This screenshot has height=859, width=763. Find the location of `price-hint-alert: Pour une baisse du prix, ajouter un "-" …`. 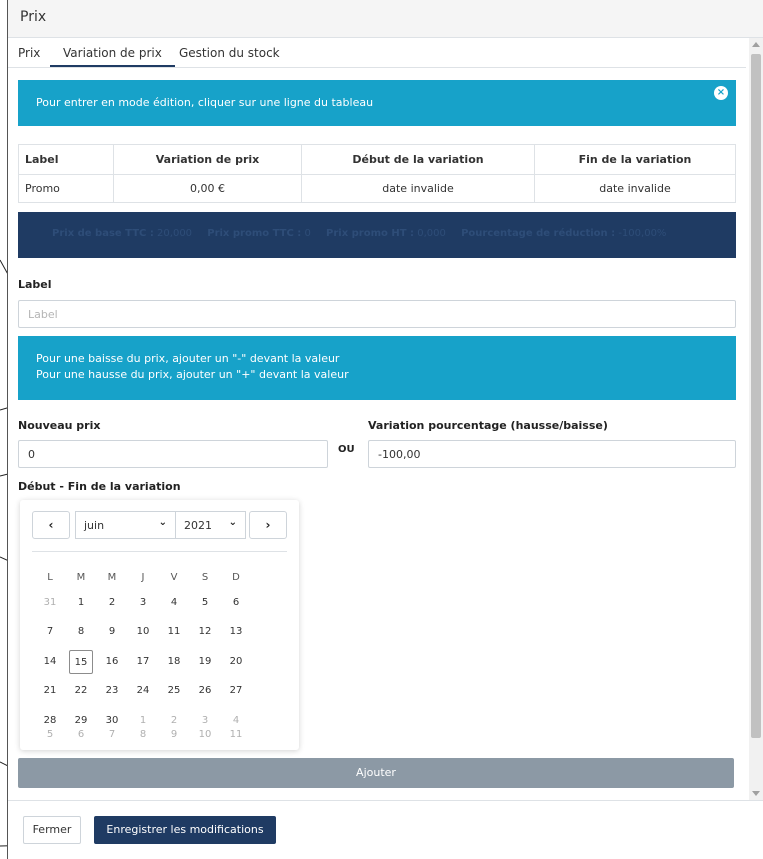

price-hint-alert: Pour une baisse du prix, ajouter un "-" … is located at coordinates (377, 368).